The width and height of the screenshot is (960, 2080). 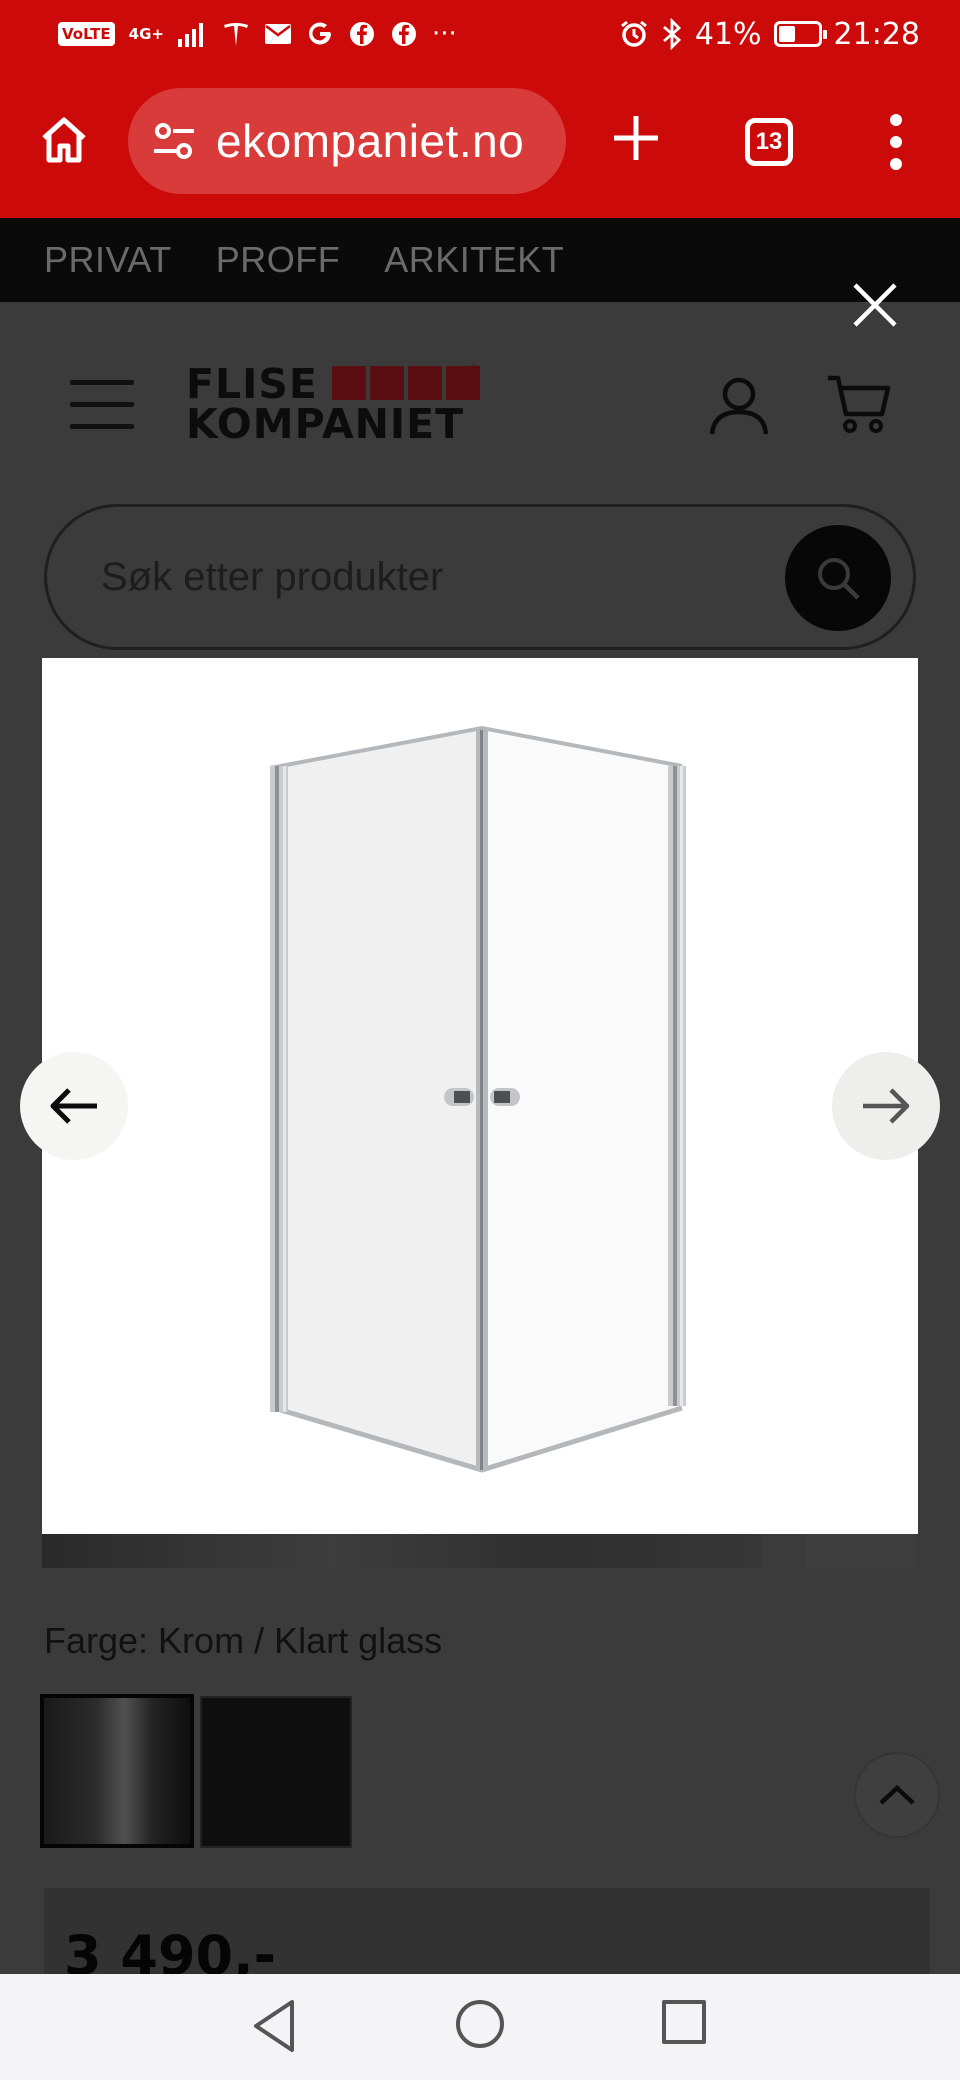 I want to click on search-field: Søk etter produkter, so click(x=480, y=577).